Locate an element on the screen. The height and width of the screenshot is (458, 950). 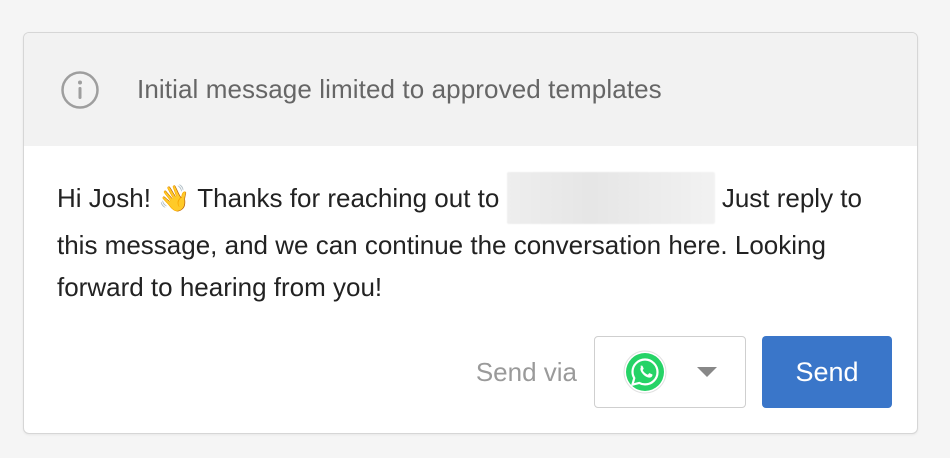
message-text-start: Hi Josh! 👋 Thanks for reaching out to is located at coordinates (278, 198).